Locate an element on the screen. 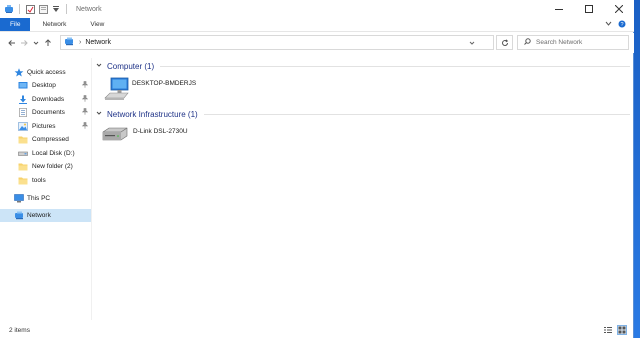 The image size is (640, 338). nav-item-tools: tools is located at coordinates (45, 180).